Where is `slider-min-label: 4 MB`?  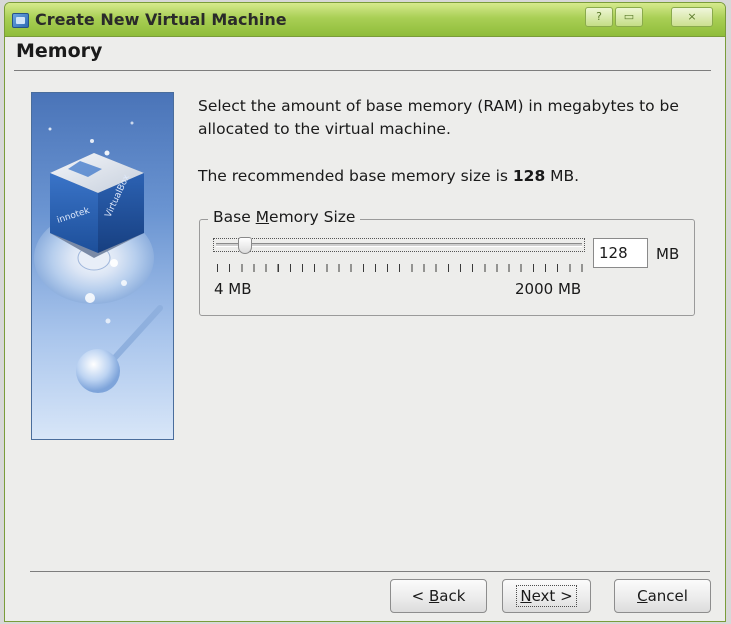 slider-min-label: 4 MB is located at coordinates (233, 289).